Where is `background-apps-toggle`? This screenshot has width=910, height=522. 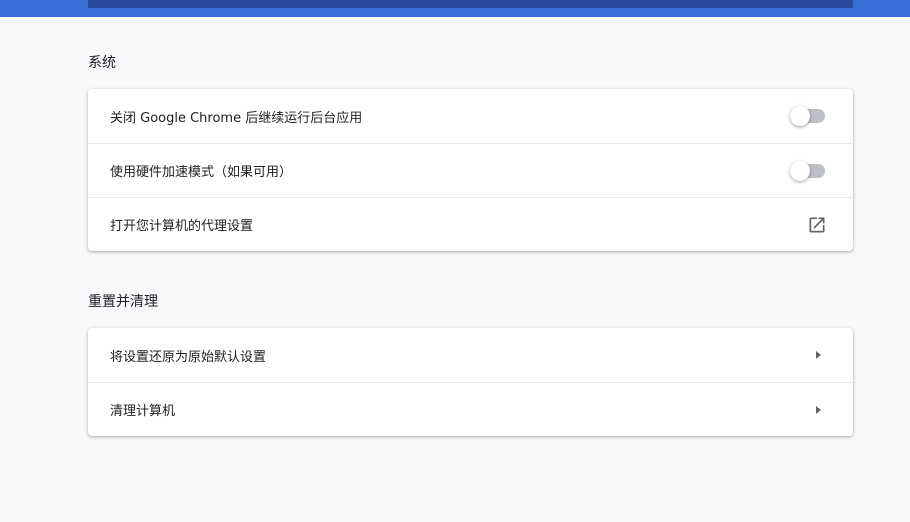
background-apps-toggle is located at coordinates (808, 116).